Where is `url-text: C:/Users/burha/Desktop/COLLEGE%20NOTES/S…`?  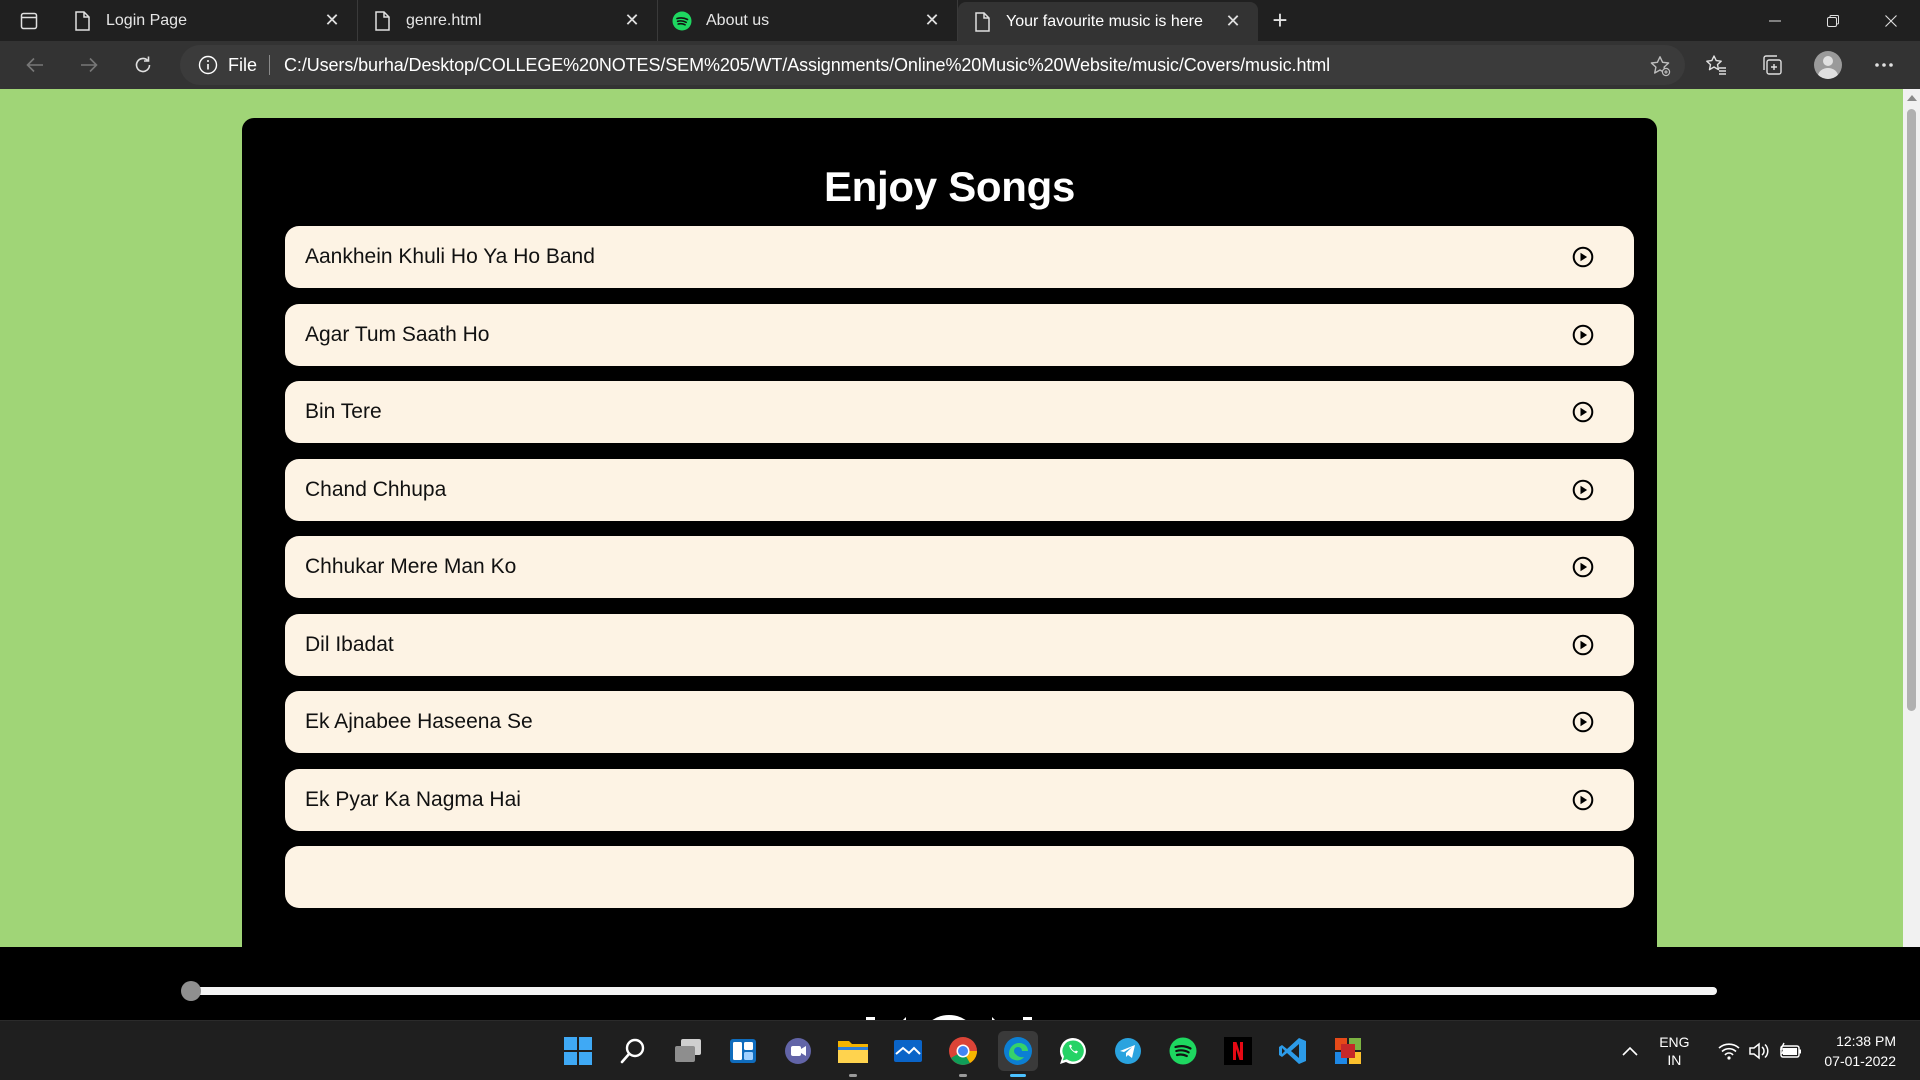
url-text: C:/Users/burha/Desktop/COLLEGE%20NOTES/S… is located at coordinates (807, 65).